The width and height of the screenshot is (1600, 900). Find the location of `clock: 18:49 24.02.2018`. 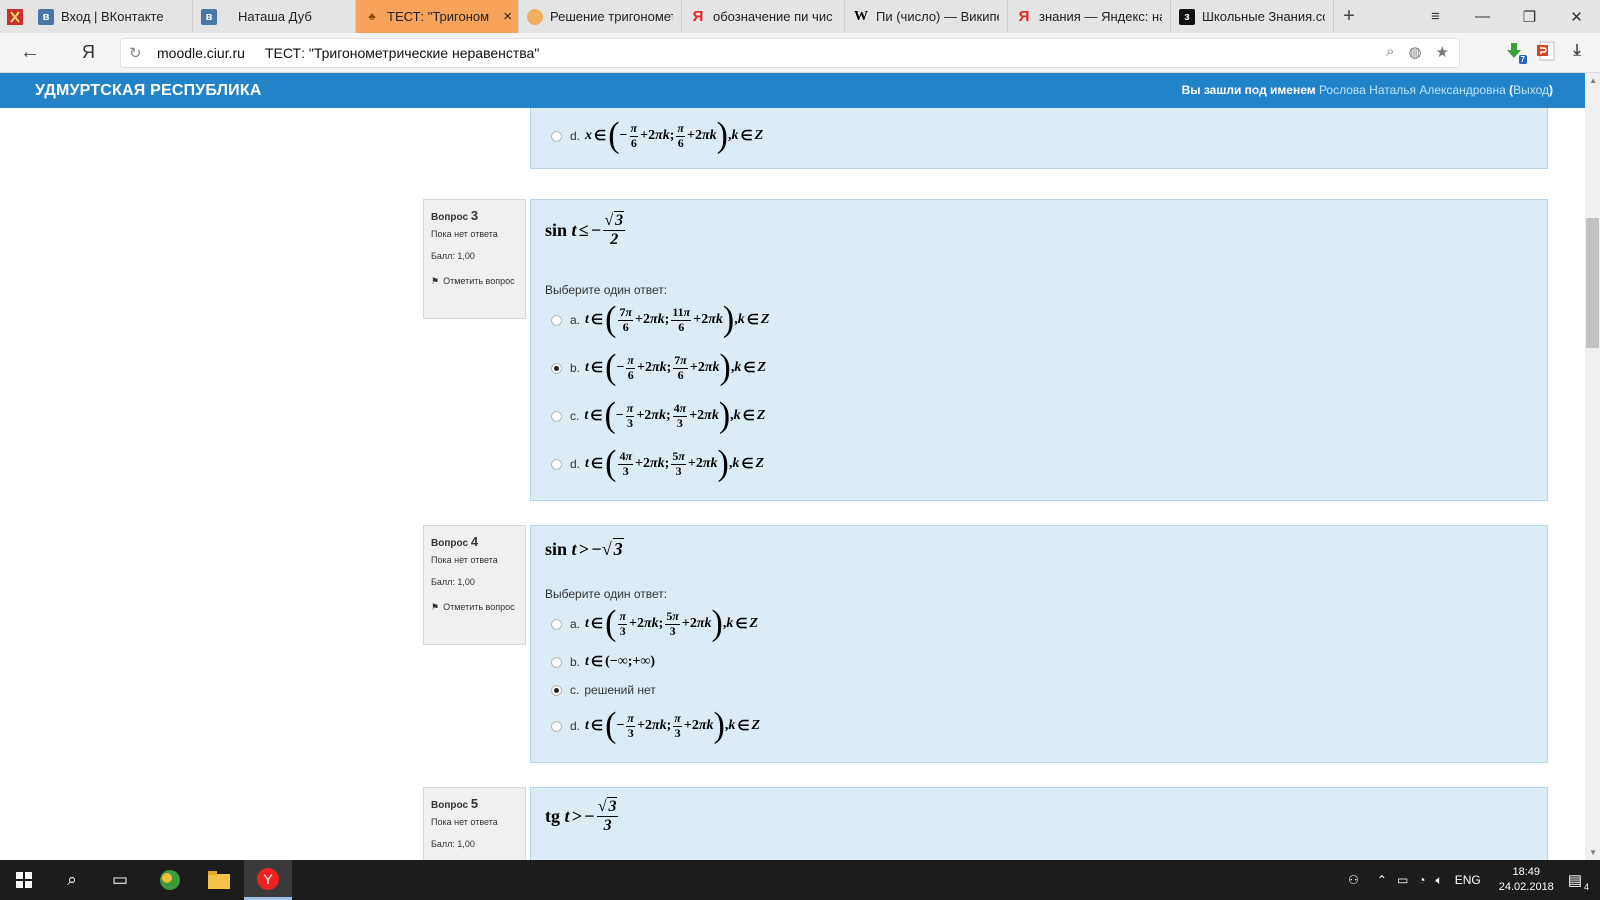

clock: 18:49 24.02.2018 is located at coordinates (1526, 880).